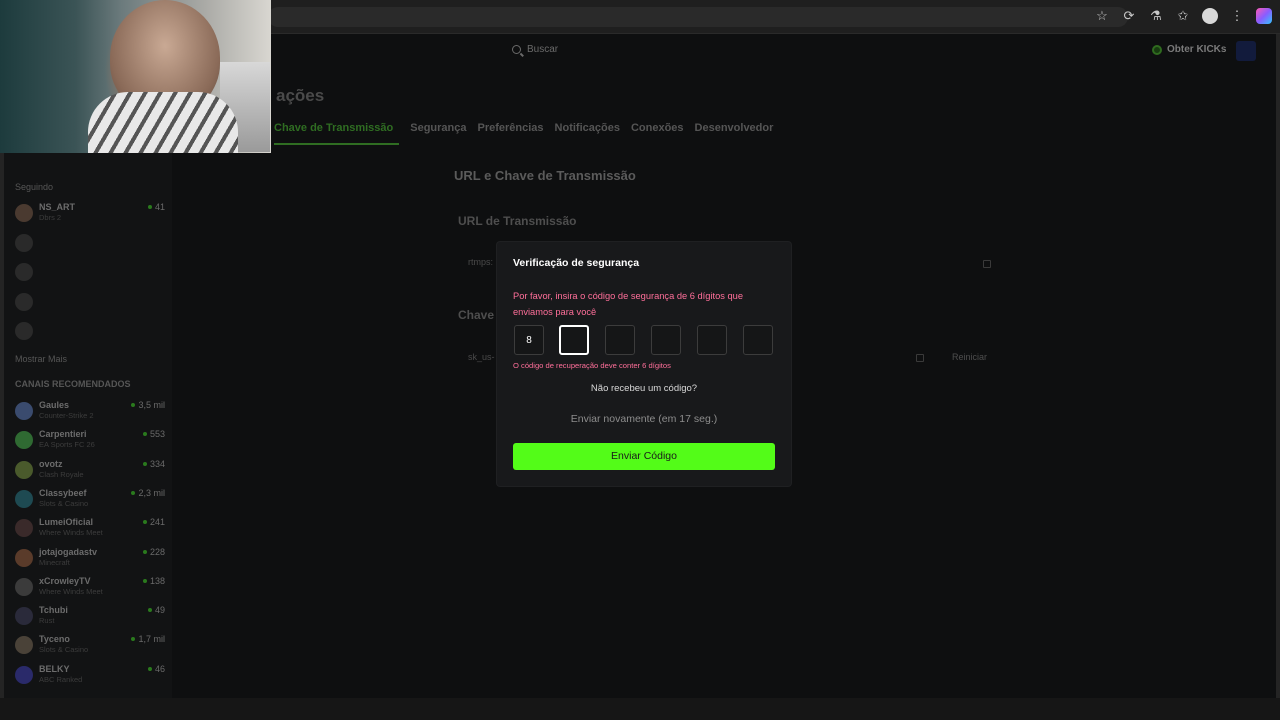  Describe the element at coordinates (90, 440) in the screenshot. I see `recommended-channel-item: Carpentieri EA Sports FC 26 553` at that location.